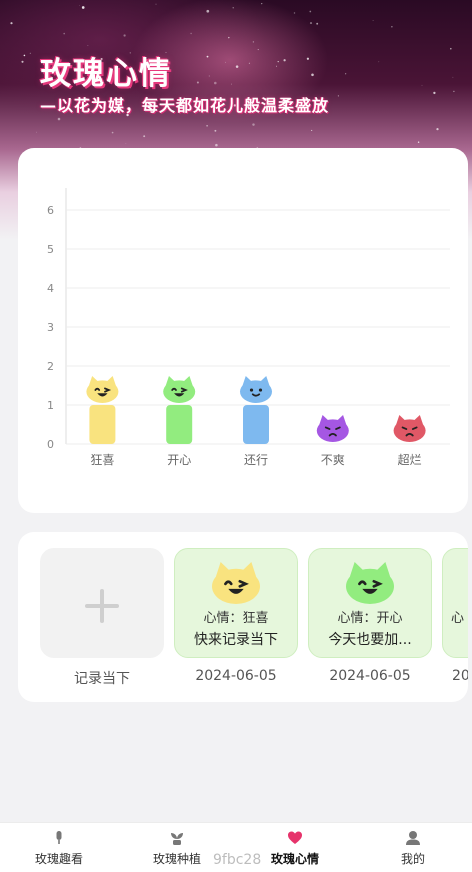  I want to click on add-record-label: 记录当下, so click(102, 679).